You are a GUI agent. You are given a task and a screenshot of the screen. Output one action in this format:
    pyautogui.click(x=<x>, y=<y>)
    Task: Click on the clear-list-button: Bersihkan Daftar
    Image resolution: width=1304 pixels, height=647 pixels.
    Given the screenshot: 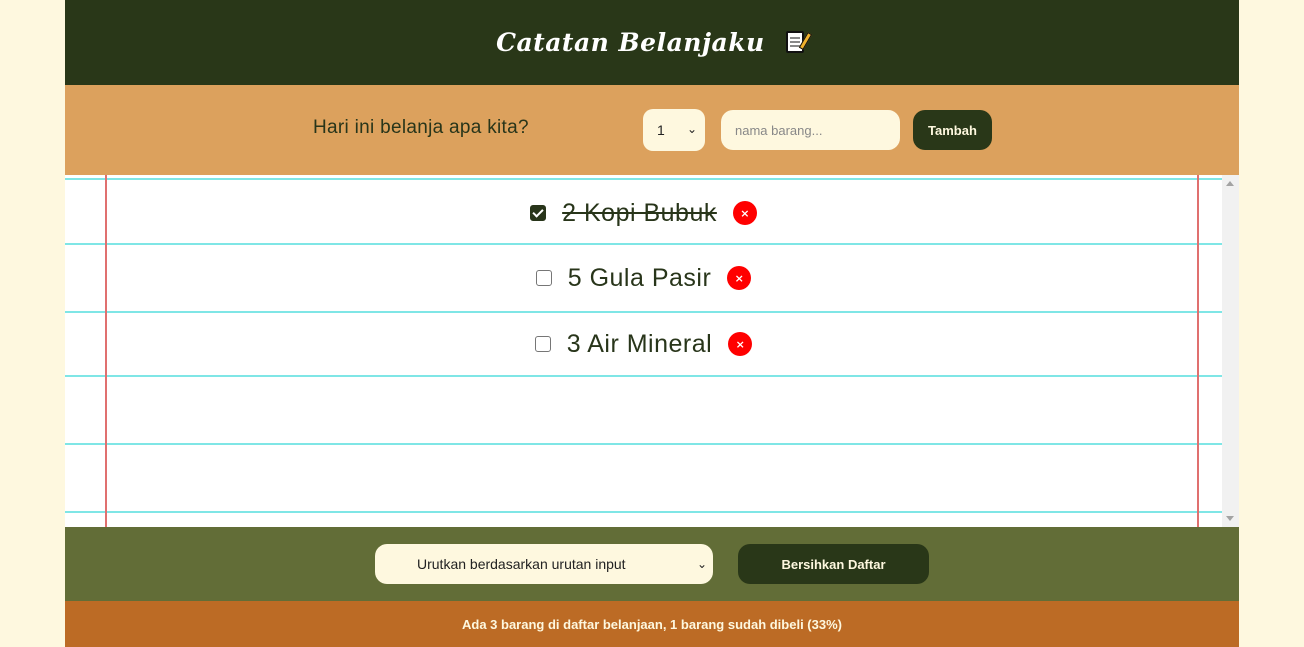 What is the action you would take?
    pyautogui.click(x=833, y=564)
    